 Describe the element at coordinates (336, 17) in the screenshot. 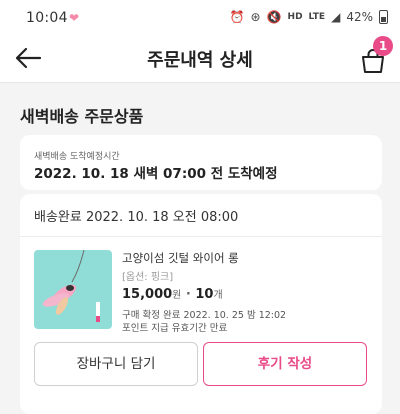

I see `signal-icon: ◢` at that location.